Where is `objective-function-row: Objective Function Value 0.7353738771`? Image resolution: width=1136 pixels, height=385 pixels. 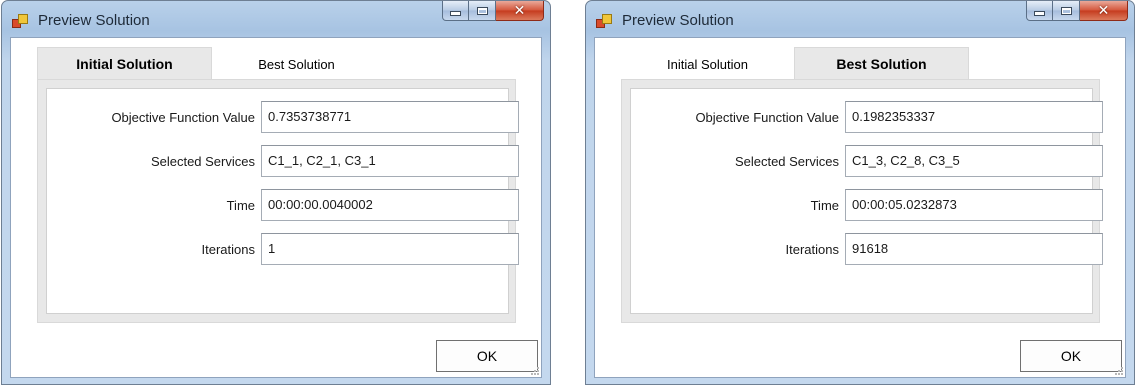 objective-function-row: Objective Function Value 0.7353738771 is located at coordinates (283, 118).